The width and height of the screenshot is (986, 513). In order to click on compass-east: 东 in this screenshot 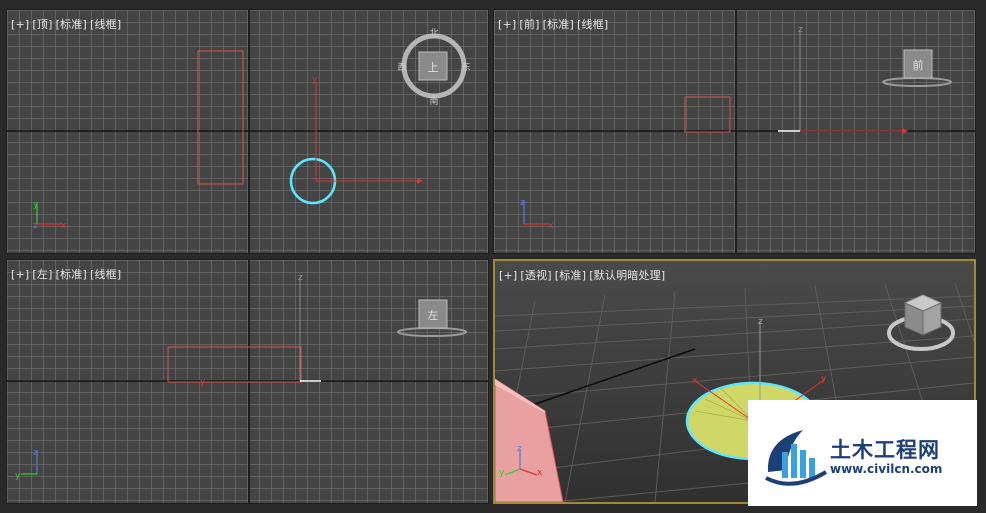, I will do `click(465, 67)`.